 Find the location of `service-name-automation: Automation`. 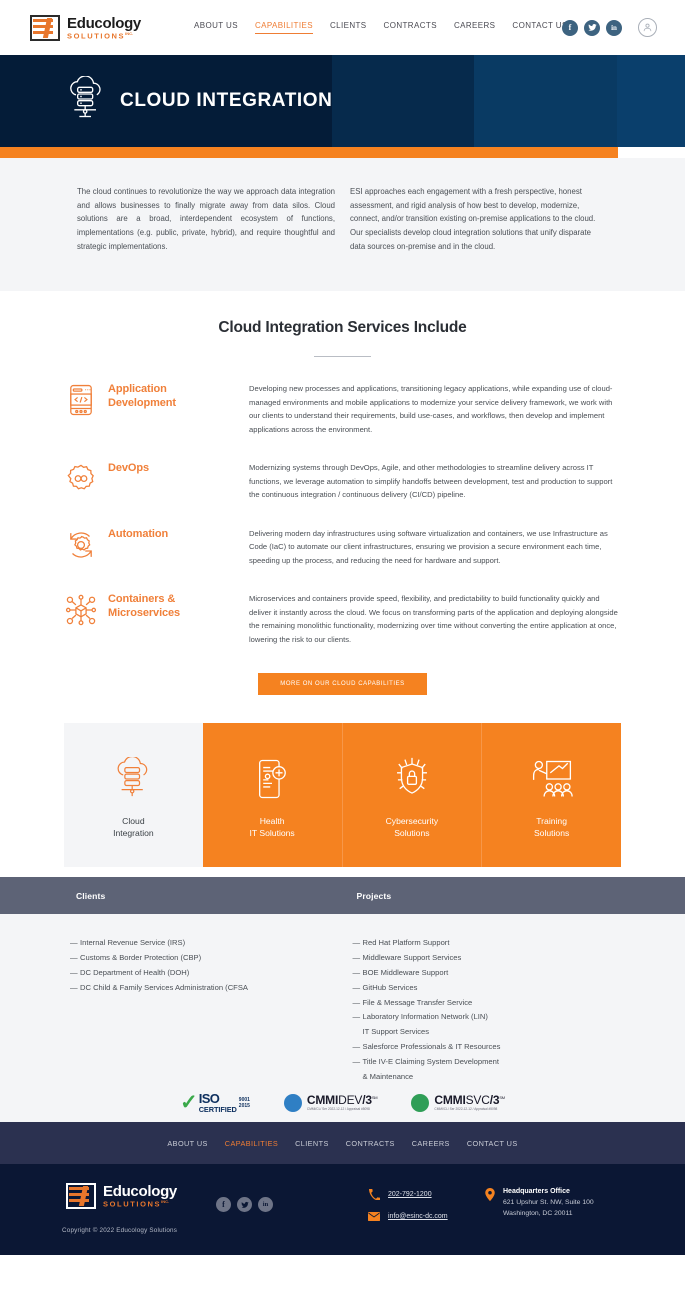

service-name-automation: Automation is located at coordinates (138, 533).